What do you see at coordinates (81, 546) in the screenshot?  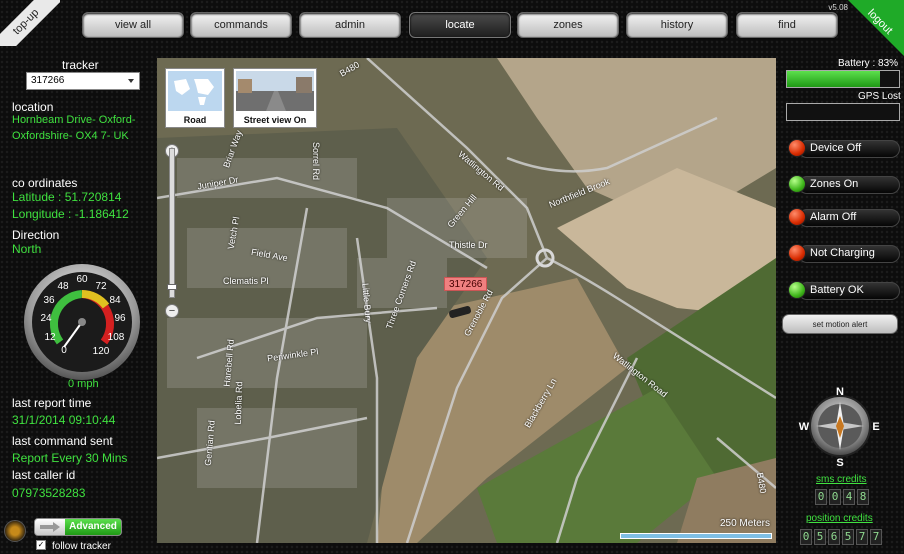 I see `follow-tracker-label: follow tracker` at bounding box center [81, 546].